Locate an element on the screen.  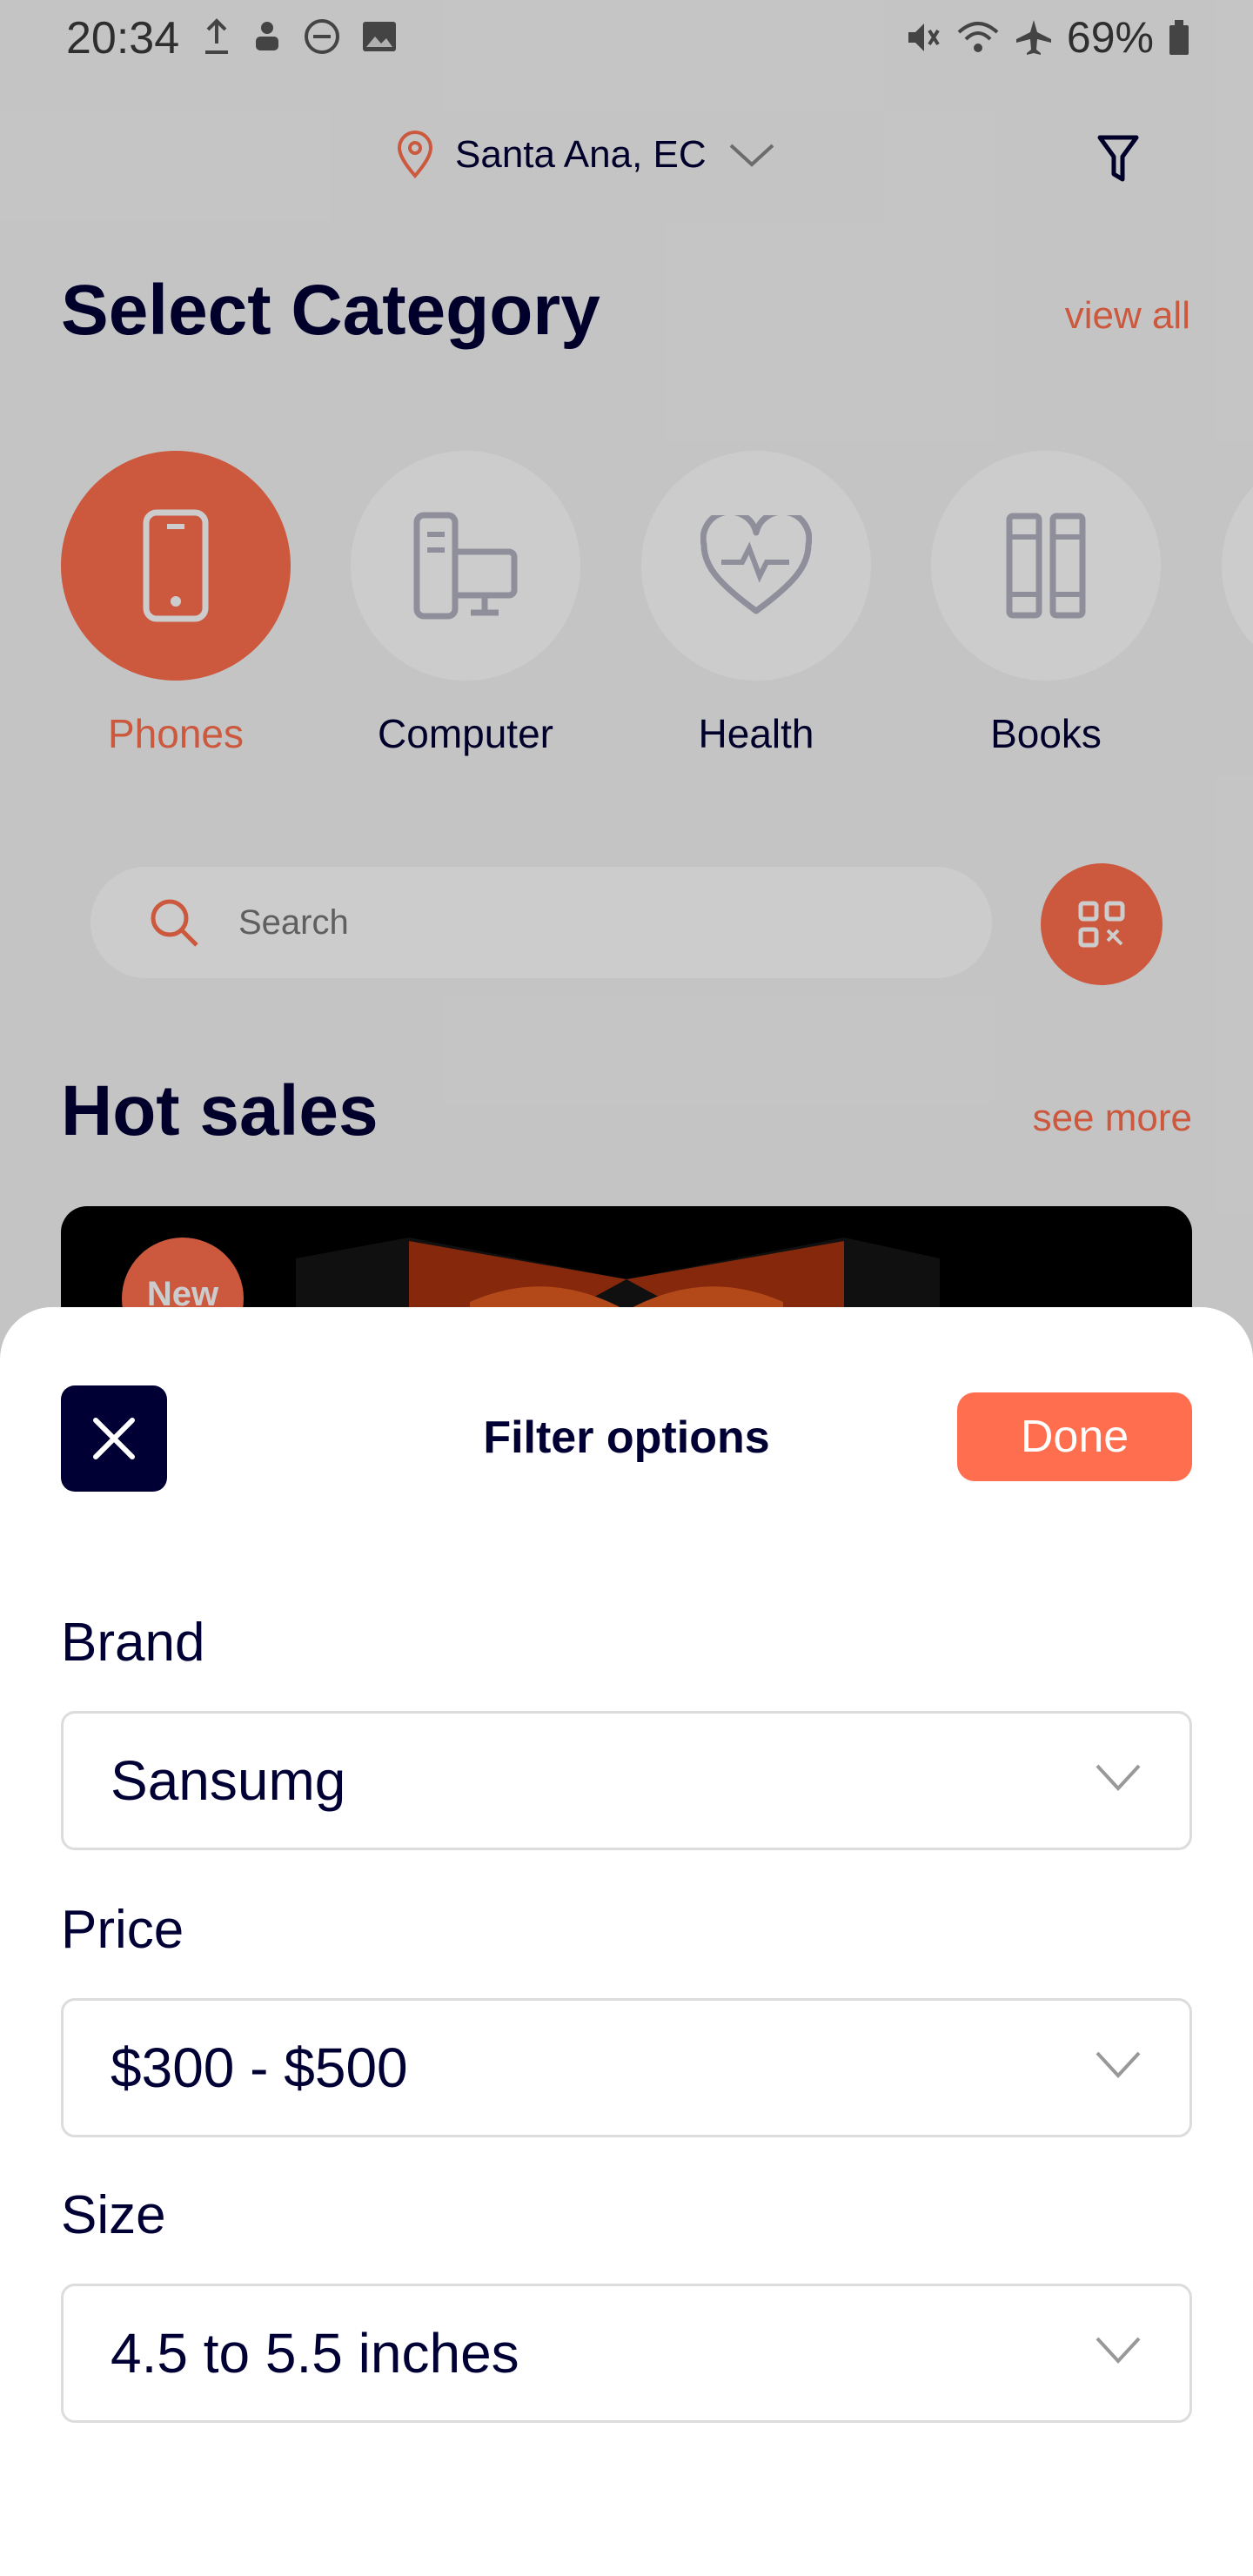
brand-select: Sansumg is located at coordinates (626, 1781).